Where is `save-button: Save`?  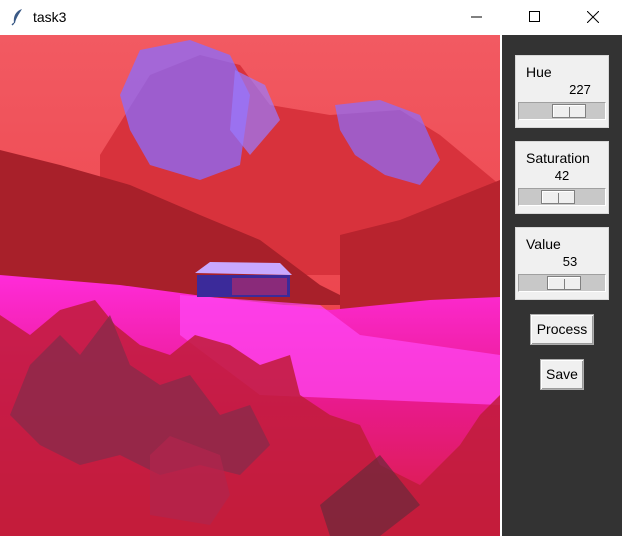
save-button: Save is located at coordinates (562, 374).